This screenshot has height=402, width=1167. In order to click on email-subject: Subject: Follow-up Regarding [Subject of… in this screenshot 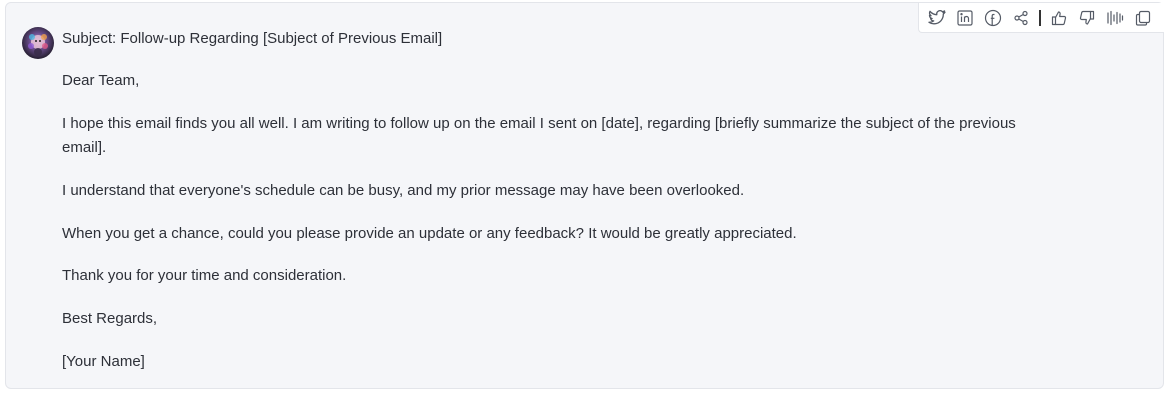, I will do `click(252, 38)`.